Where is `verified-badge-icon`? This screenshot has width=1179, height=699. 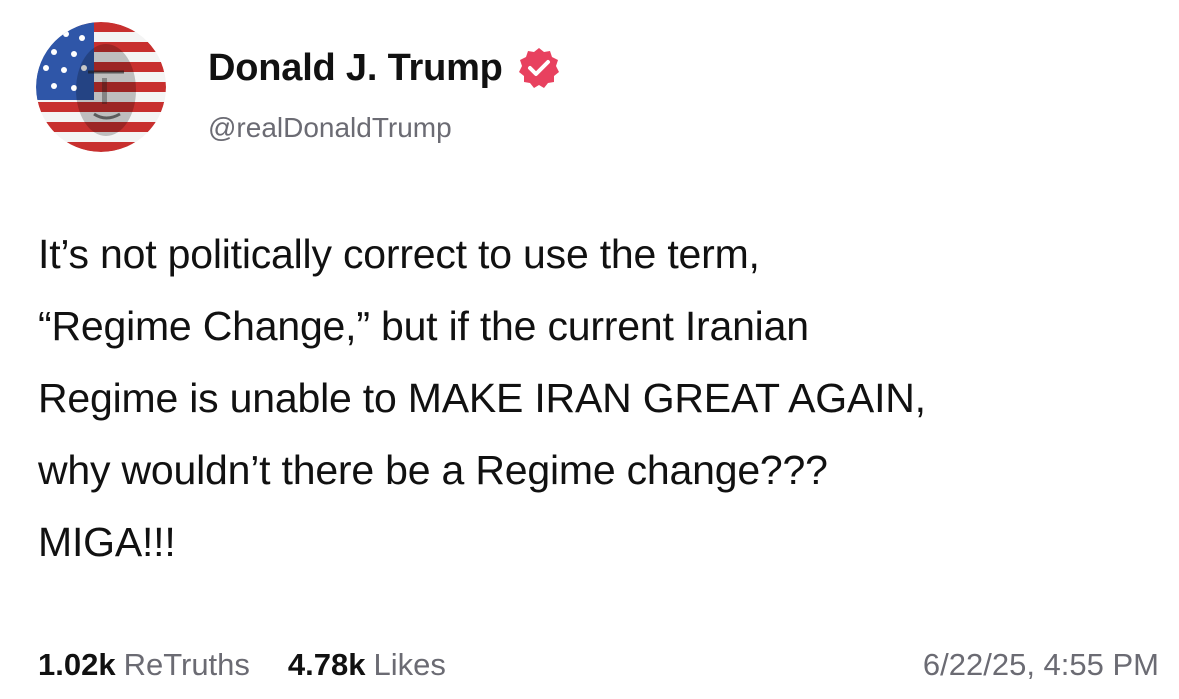
verified-badge-icon is located at coordinates (539, 68).